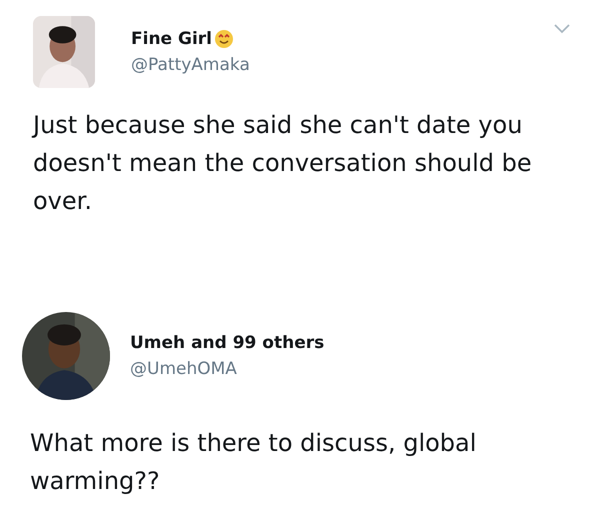 This screenshot has width=600, height=517. I want to click on user-handle: @PattyAmaka, so click(190, 65).